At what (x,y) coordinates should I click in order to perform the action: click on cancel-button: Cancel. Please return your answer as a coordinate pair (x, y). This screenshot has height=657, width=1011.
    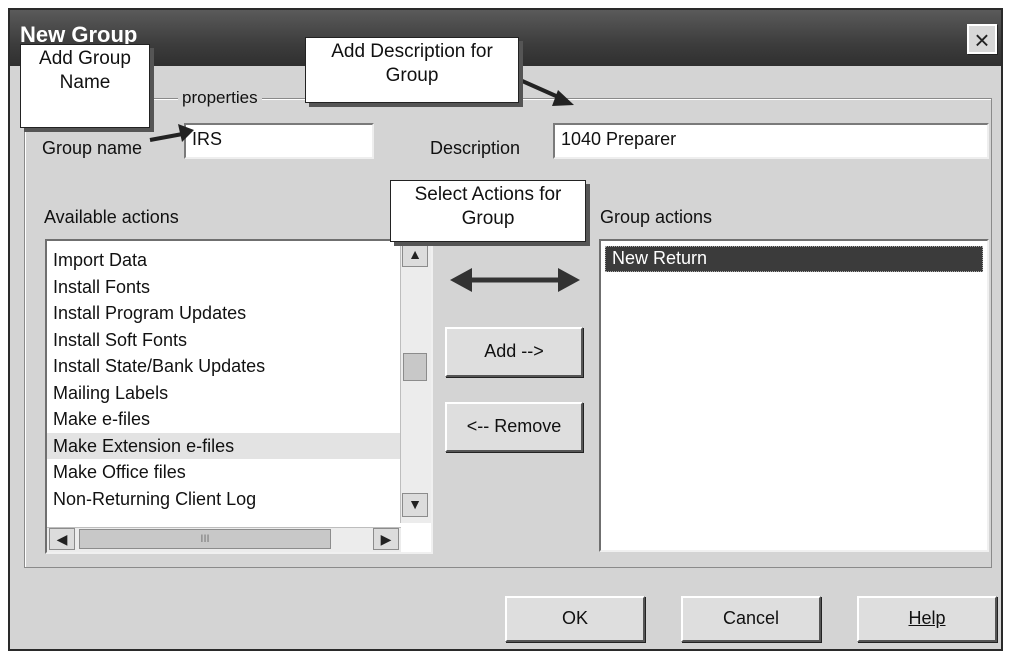
    Looking at the image, I should click on (751, 619).